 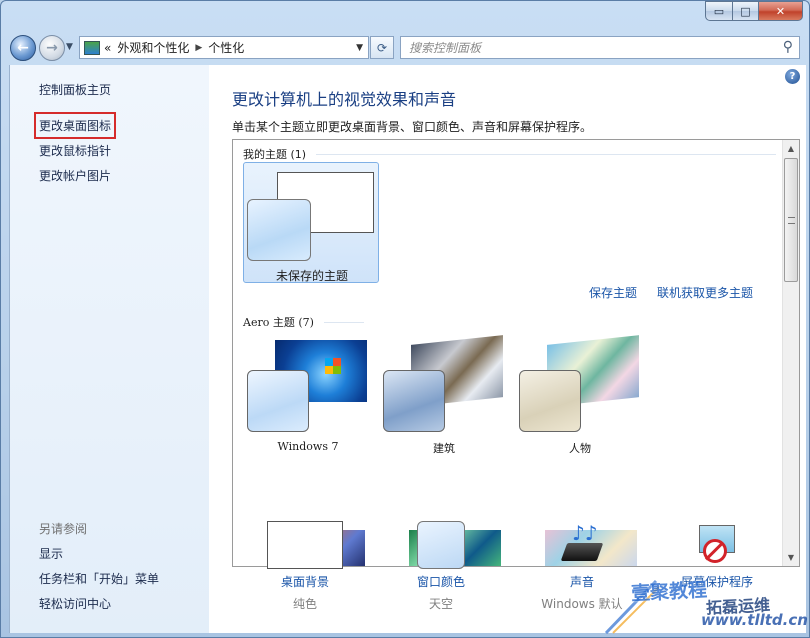 I want to click on get-more-themes-link: 联机获取更多主题, so click(x=705, y=292).